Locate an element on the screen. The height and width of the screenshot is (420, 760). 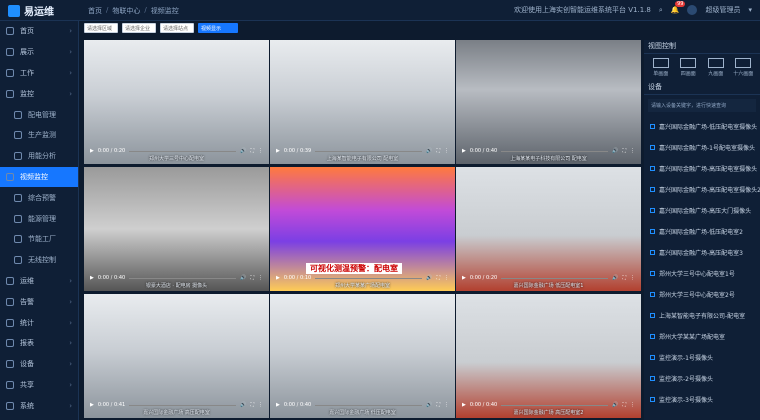
sidebar-item: 用能分析 is located at coordinates (39, 156).